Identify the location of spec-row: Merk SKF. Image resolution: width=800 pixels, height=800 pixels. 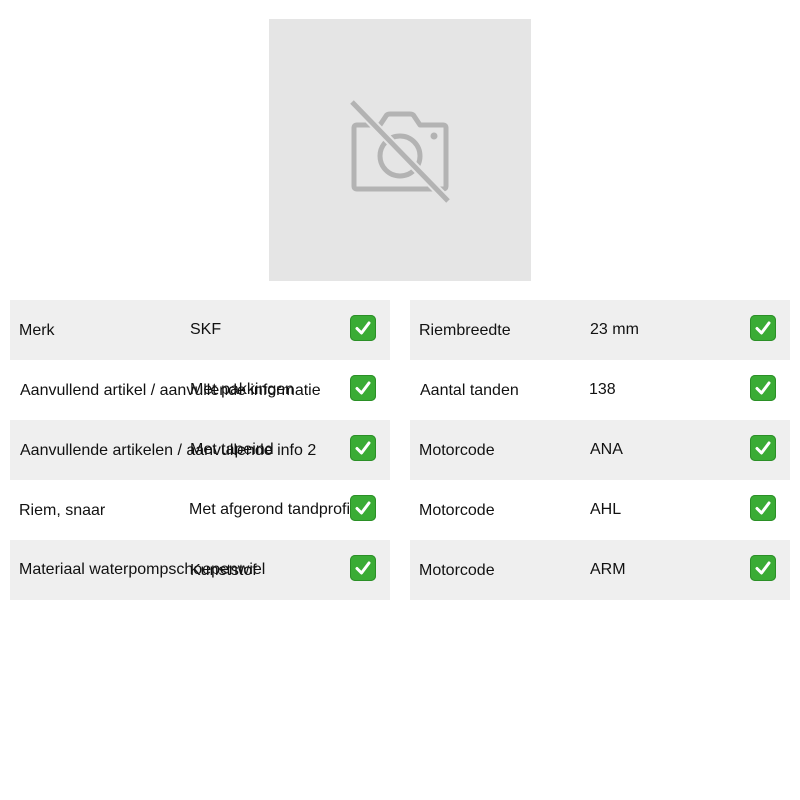
(200, 330).